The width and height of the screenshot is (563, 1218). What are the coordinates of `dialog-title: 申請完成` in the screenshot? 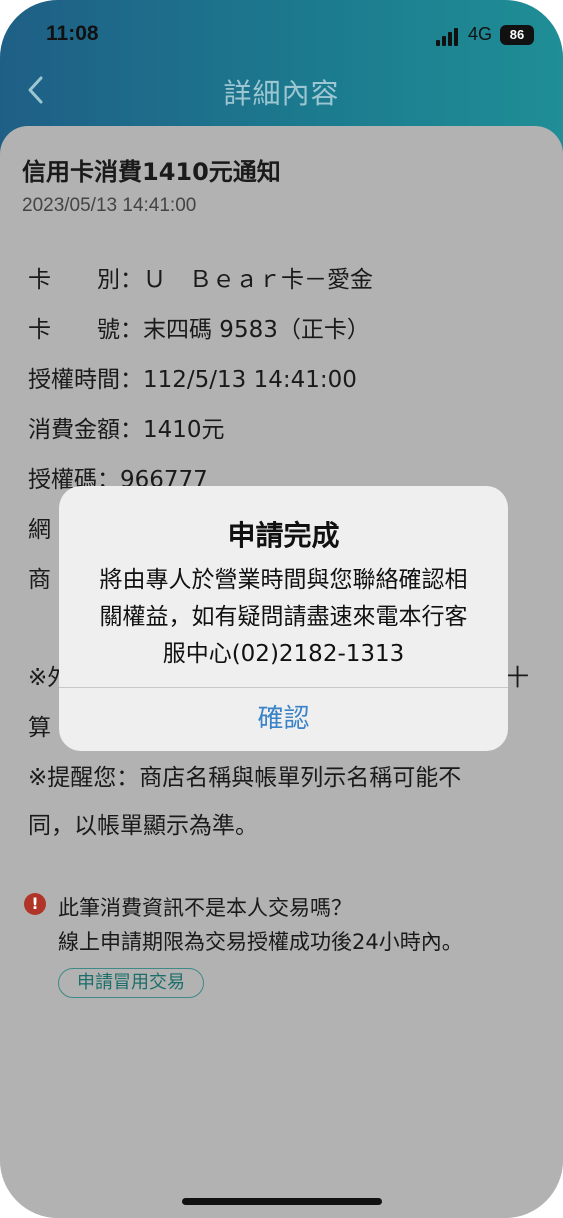 It's located at (283, 535).